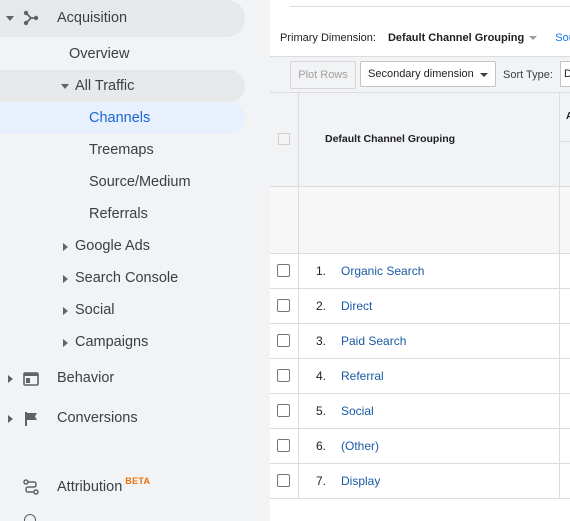 The width and height of the screenshot is (570, 521). Describe the element at coordinates (32, 419) in the screenshot. I see `flag-icon` at that location.